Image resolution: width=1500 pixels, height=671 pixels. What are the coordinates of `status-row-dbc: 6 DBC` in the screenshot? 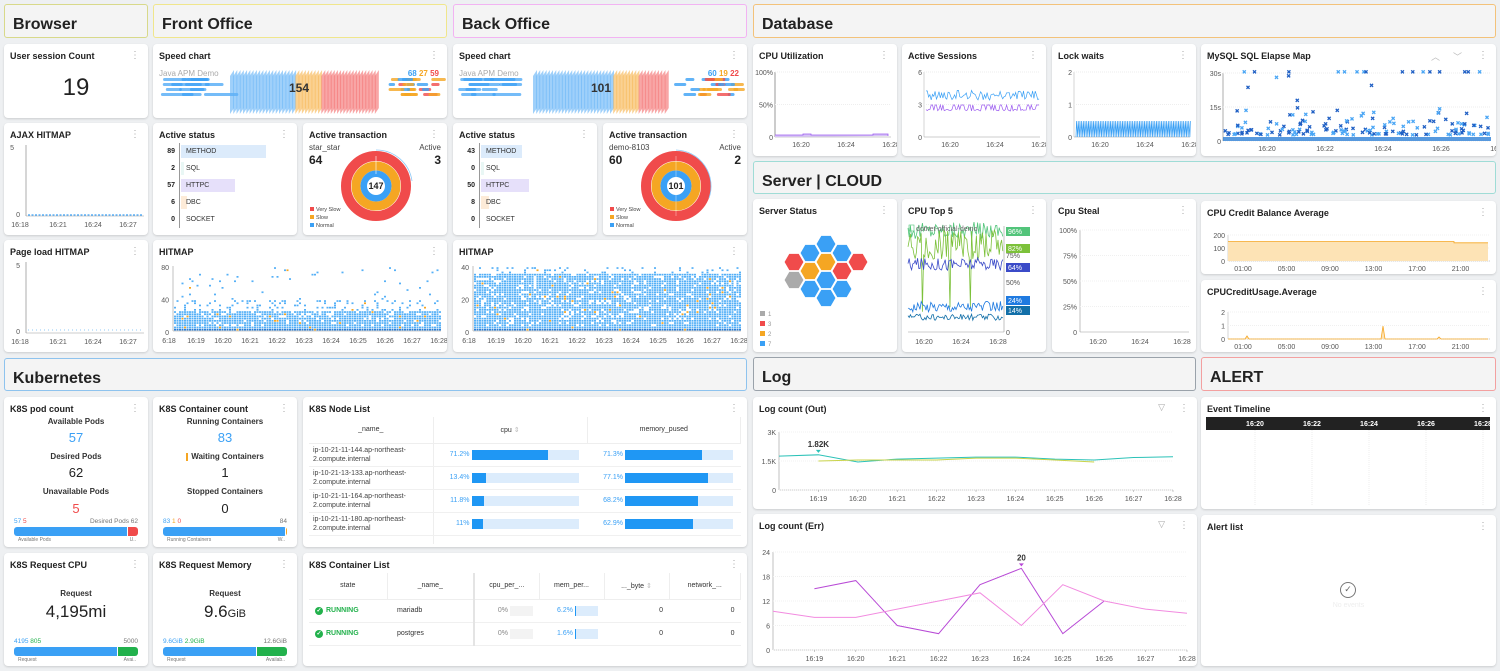 It's located at (180, 202).